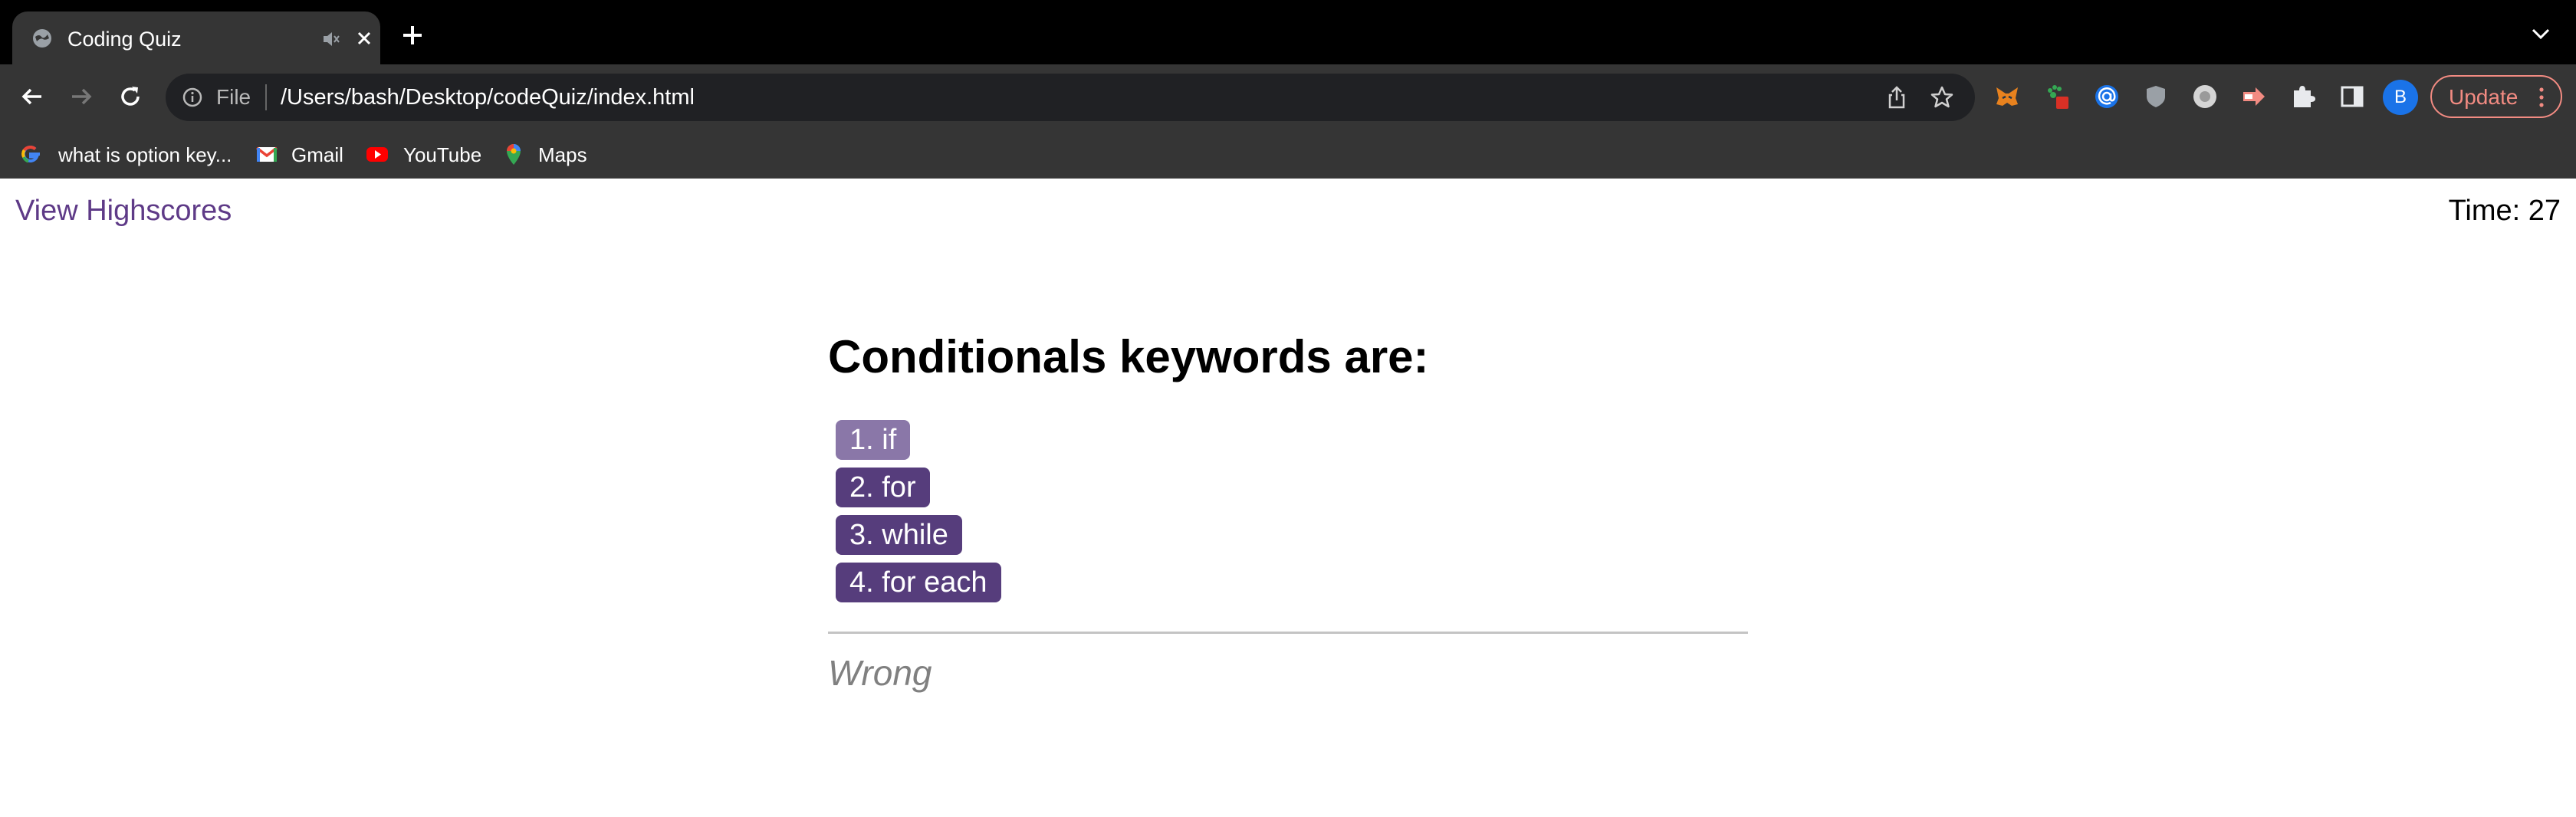 This screenshot has height=817, width=2576. Describe the element at coordinates (377, 154) in the screenshot. I see `youtube-icon` at that location.